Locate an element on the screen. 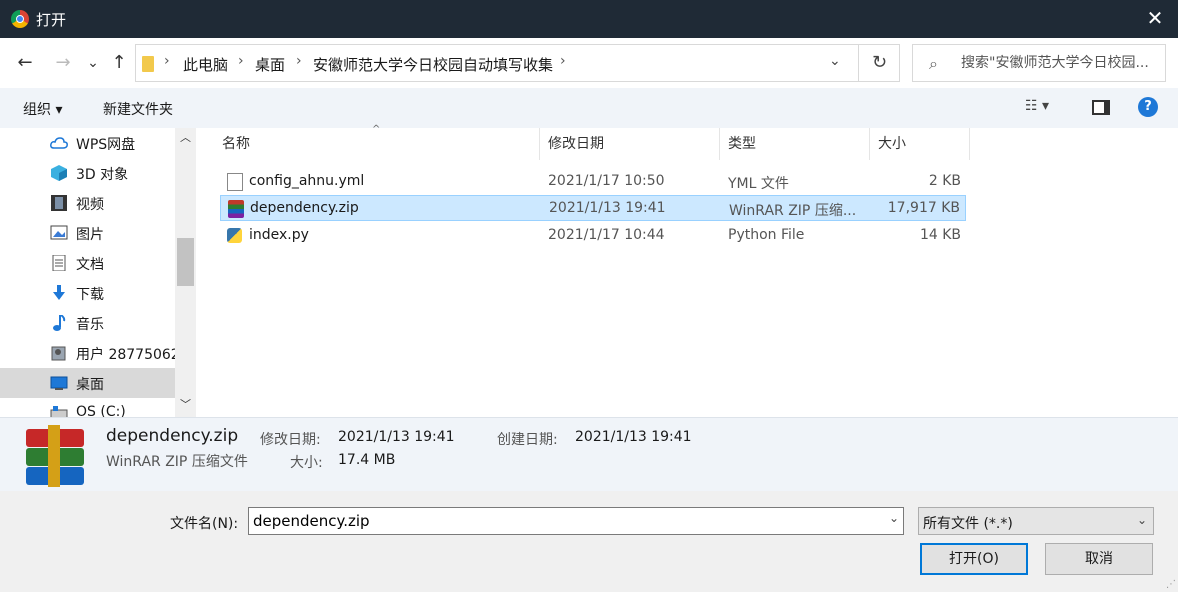  filetype-value: 所有文件 (*.*) is located at coordinates (968, 524).